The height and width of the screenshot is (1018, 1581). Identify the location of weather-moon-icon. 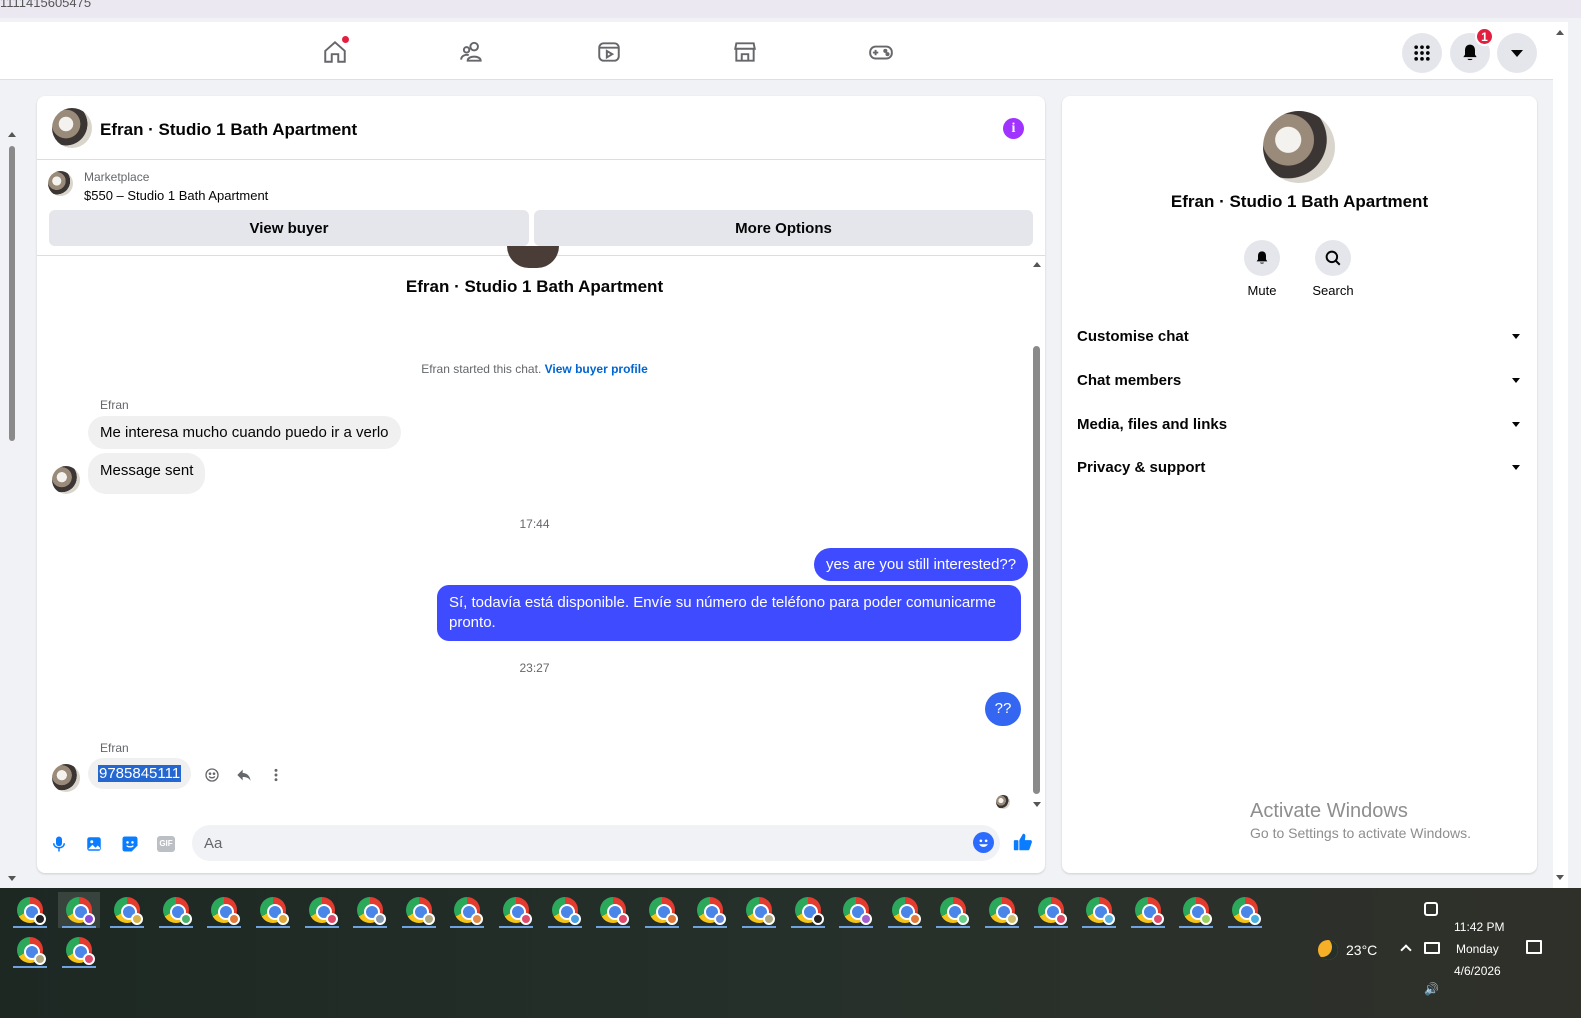
(1328, 950).